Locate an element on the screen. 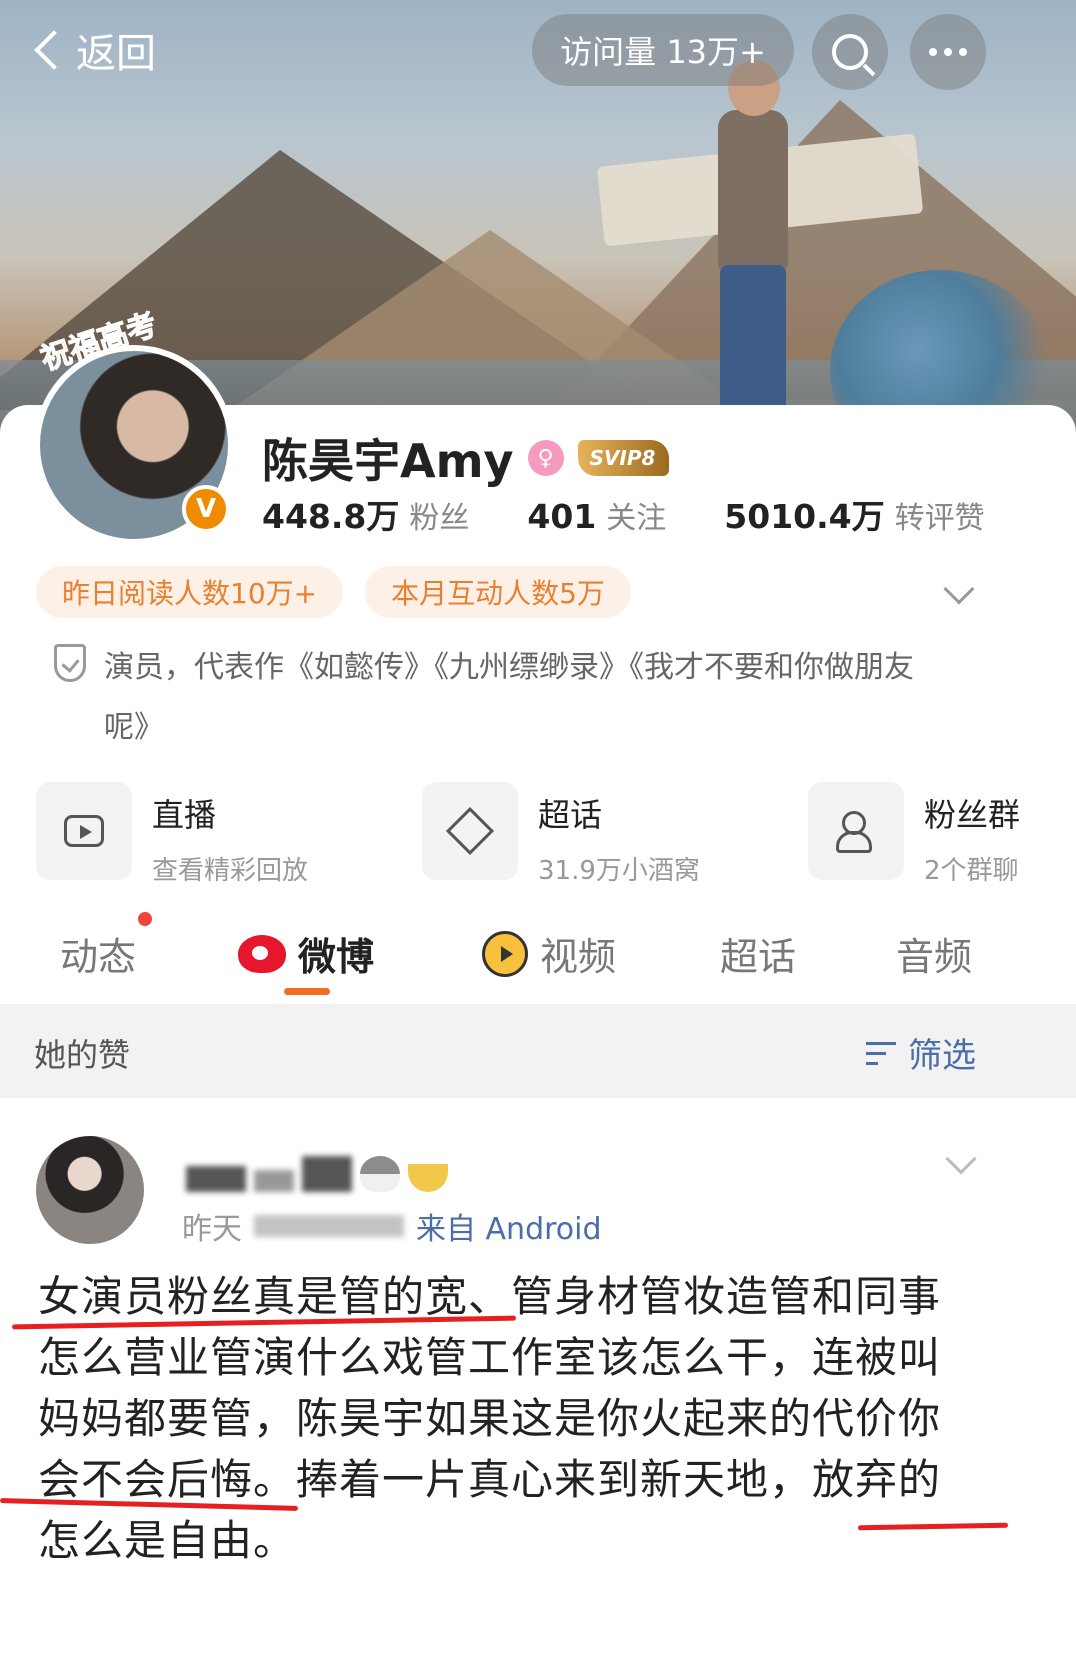 Image resolution: width=1076 pixels, height=1669 pixels. stat-label: 转评赞 is located at coordinates (939, 518).